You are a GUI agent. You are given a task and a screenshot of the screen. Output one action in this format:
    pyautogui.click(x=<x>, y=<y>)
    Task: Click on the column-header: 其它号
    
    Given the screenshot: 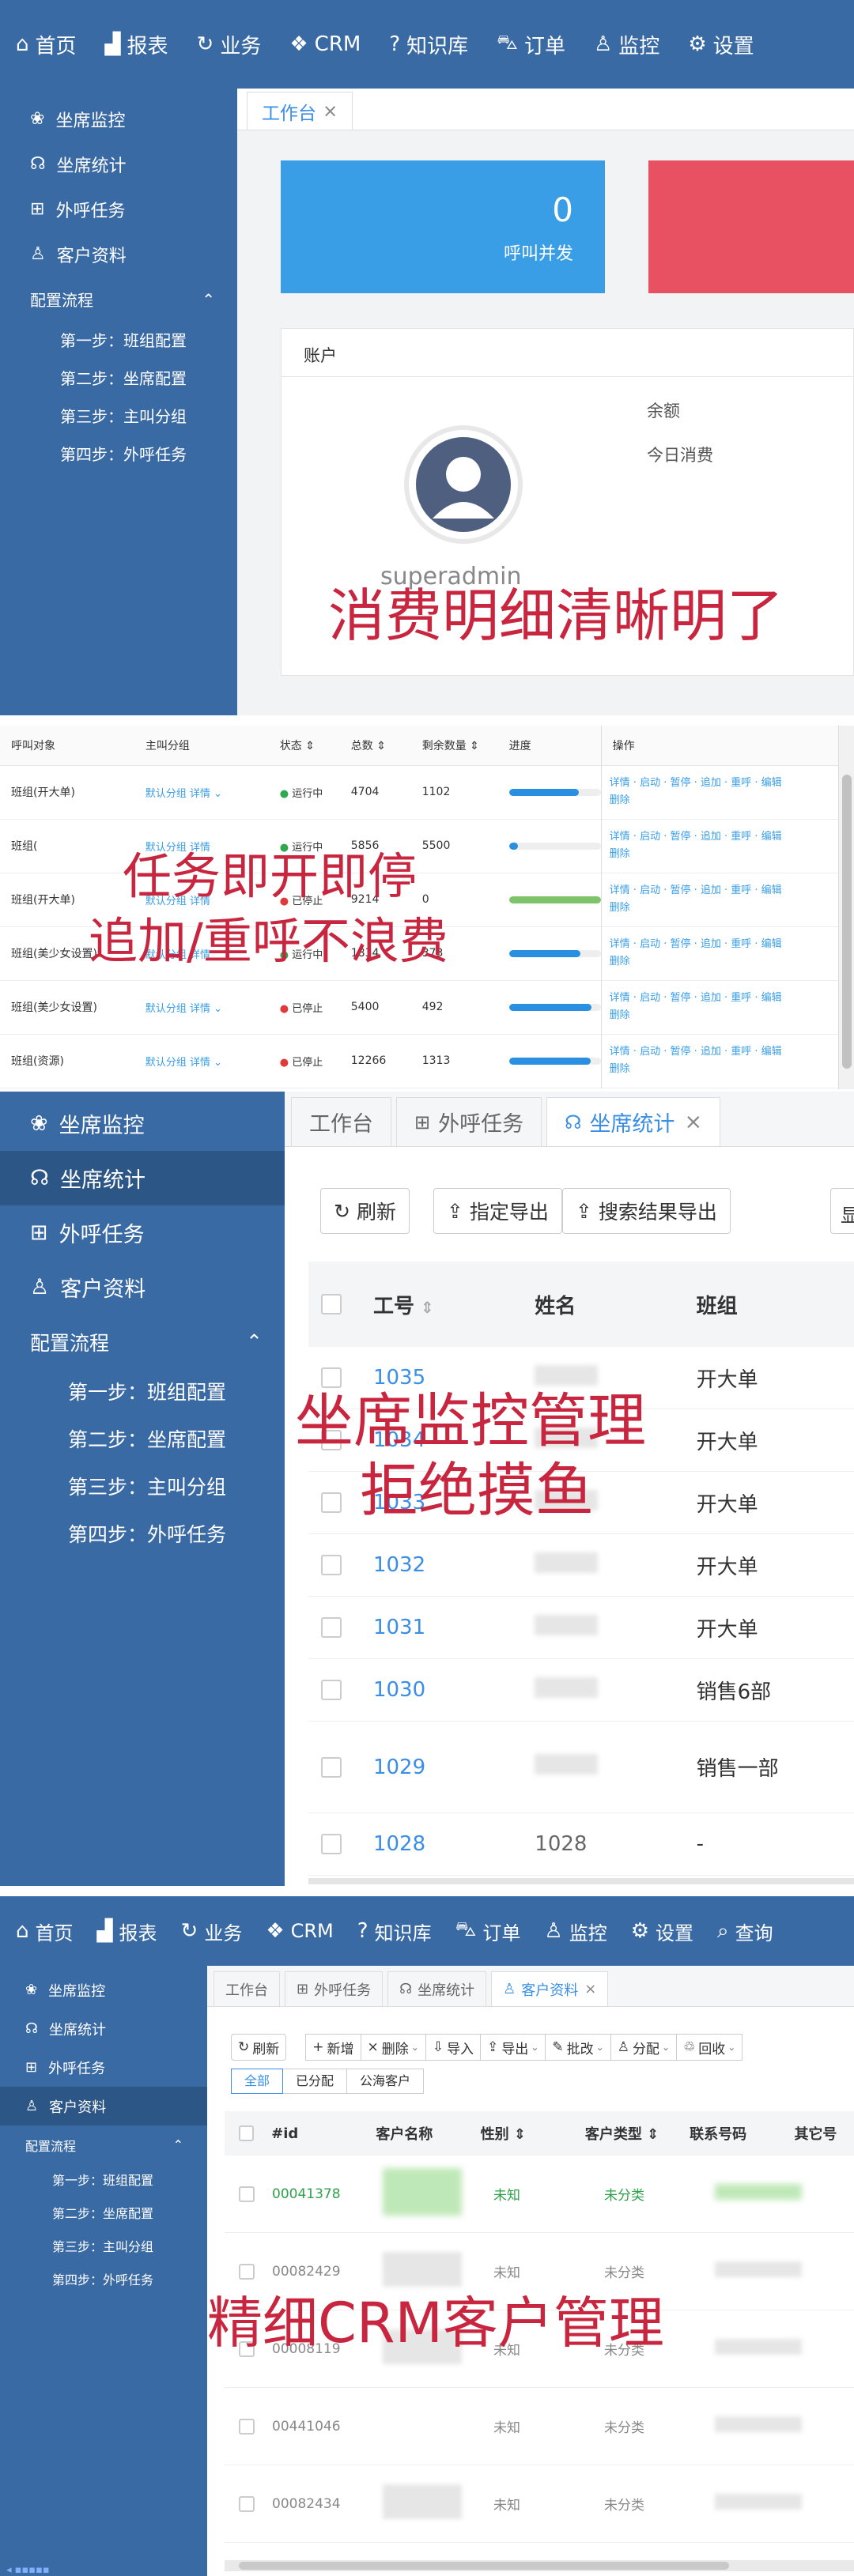 What is the action you would take?
    pyautogui.click(x=824, y=2133)
    